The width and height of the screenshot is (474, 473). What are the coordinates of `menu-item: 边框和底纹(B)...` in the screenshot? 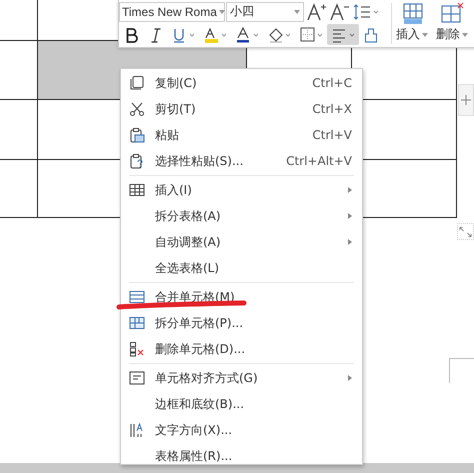 It's located at (241, 404).